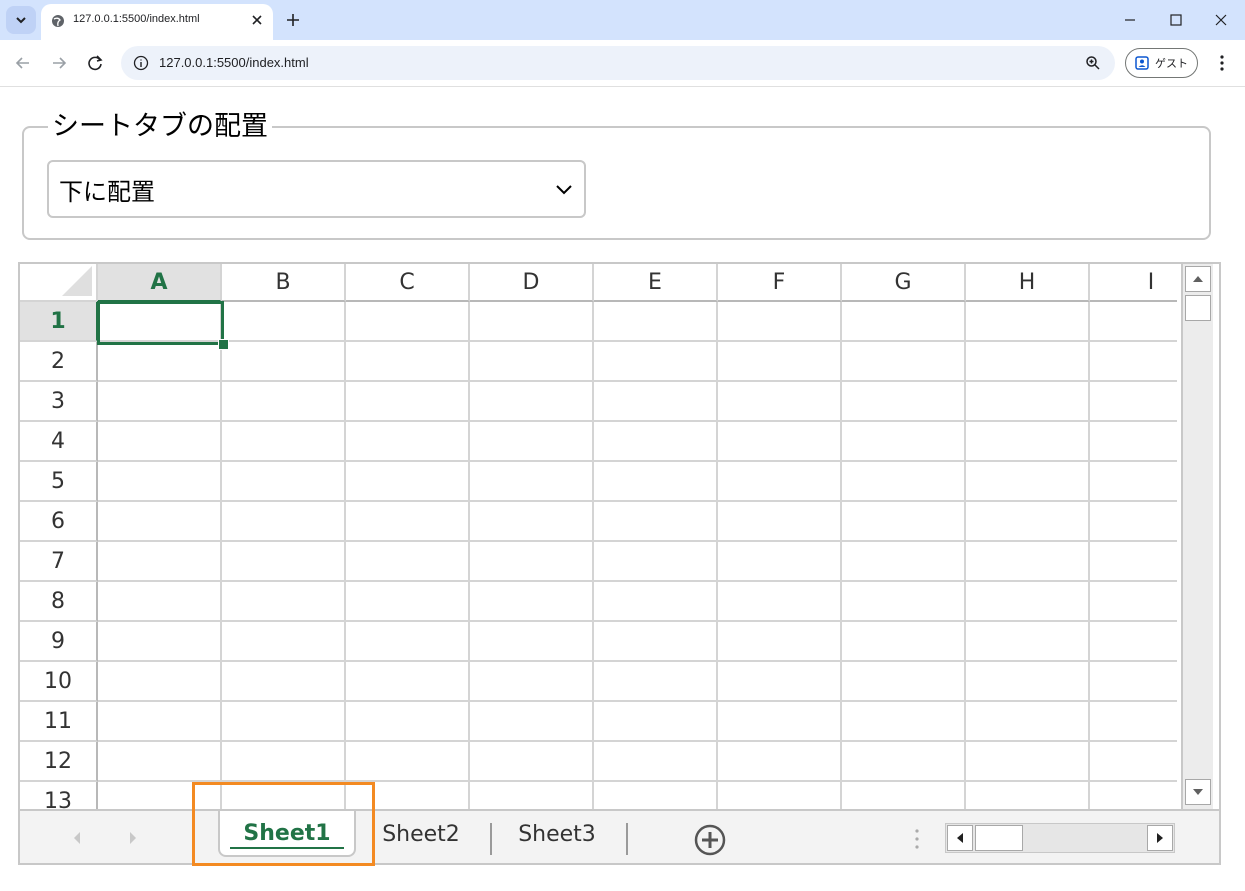  What do you see at coordinates (59, 722) in the screenshot?
I see `row-header: 11` at bounding box center [59, 722].